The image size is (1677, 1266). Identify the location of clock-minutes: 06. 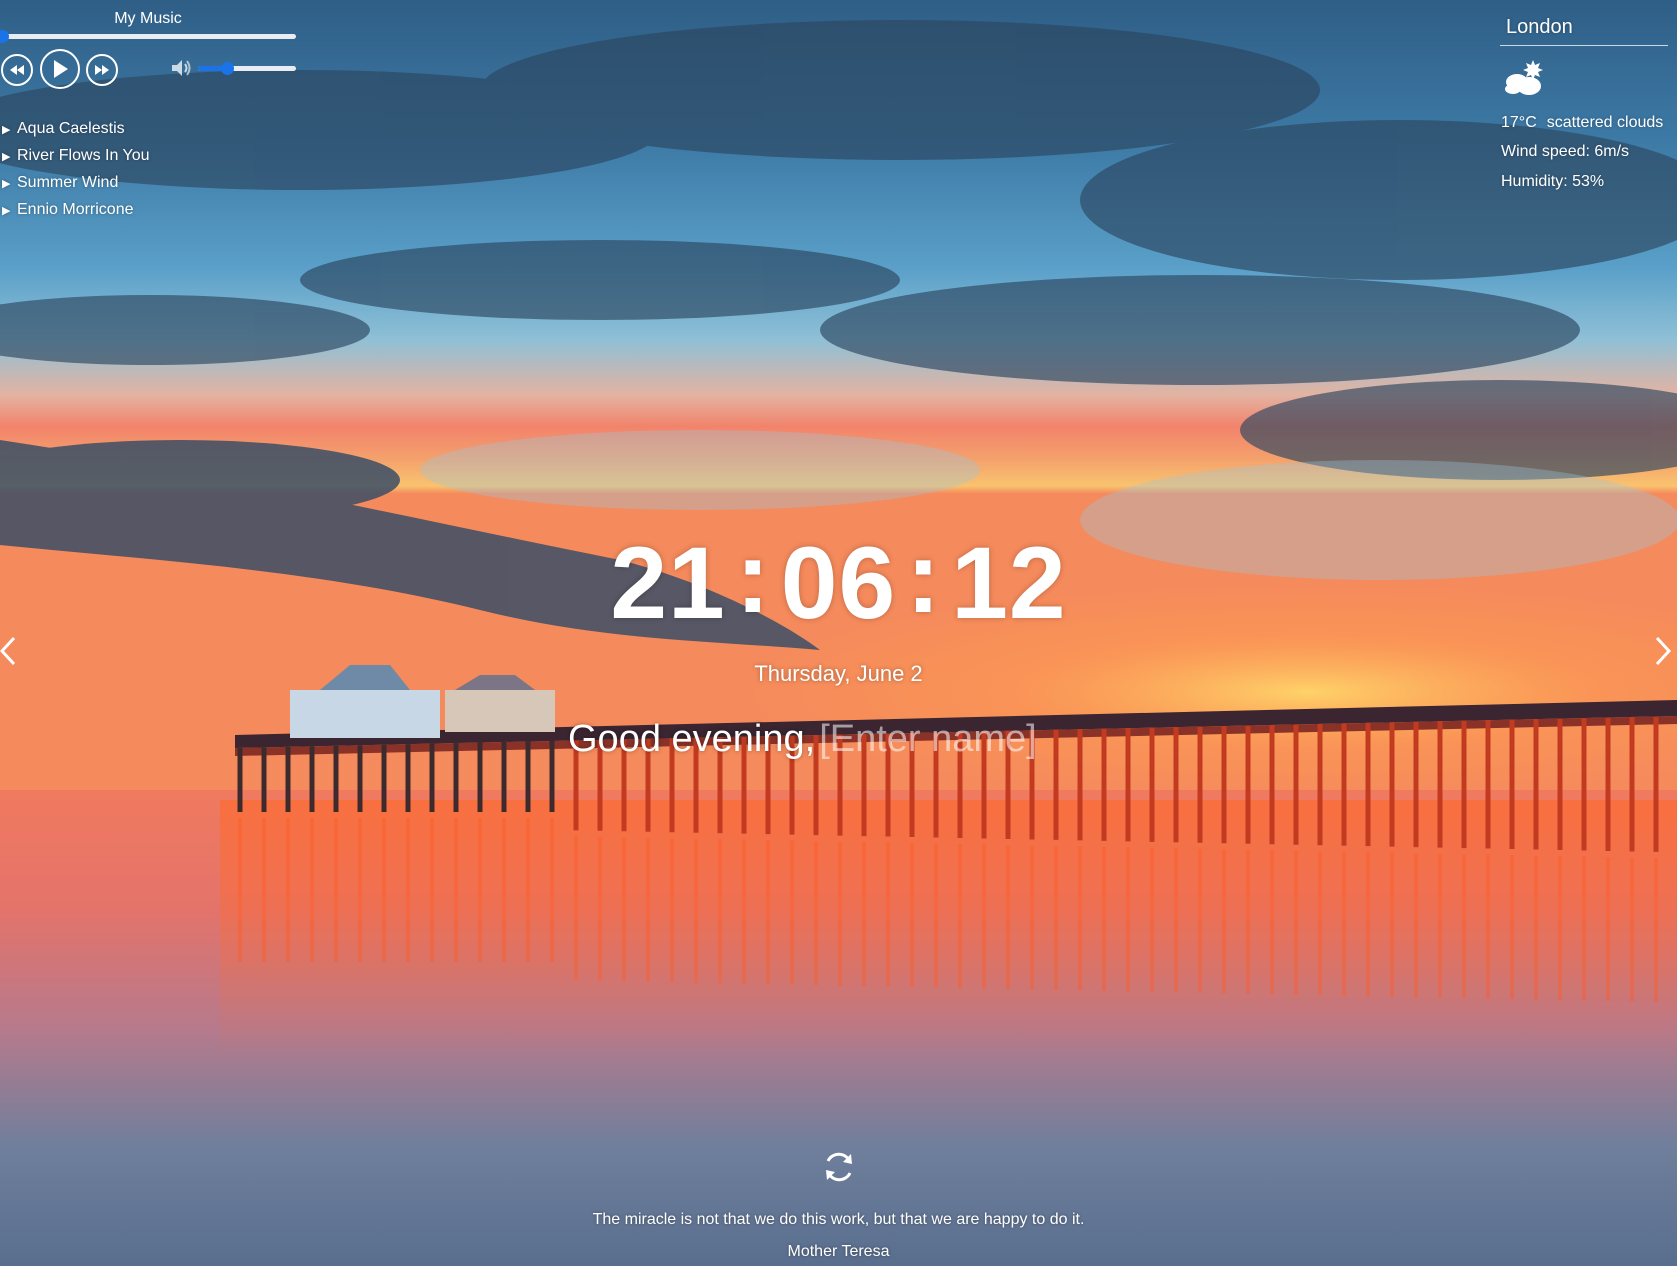
(838, 583).